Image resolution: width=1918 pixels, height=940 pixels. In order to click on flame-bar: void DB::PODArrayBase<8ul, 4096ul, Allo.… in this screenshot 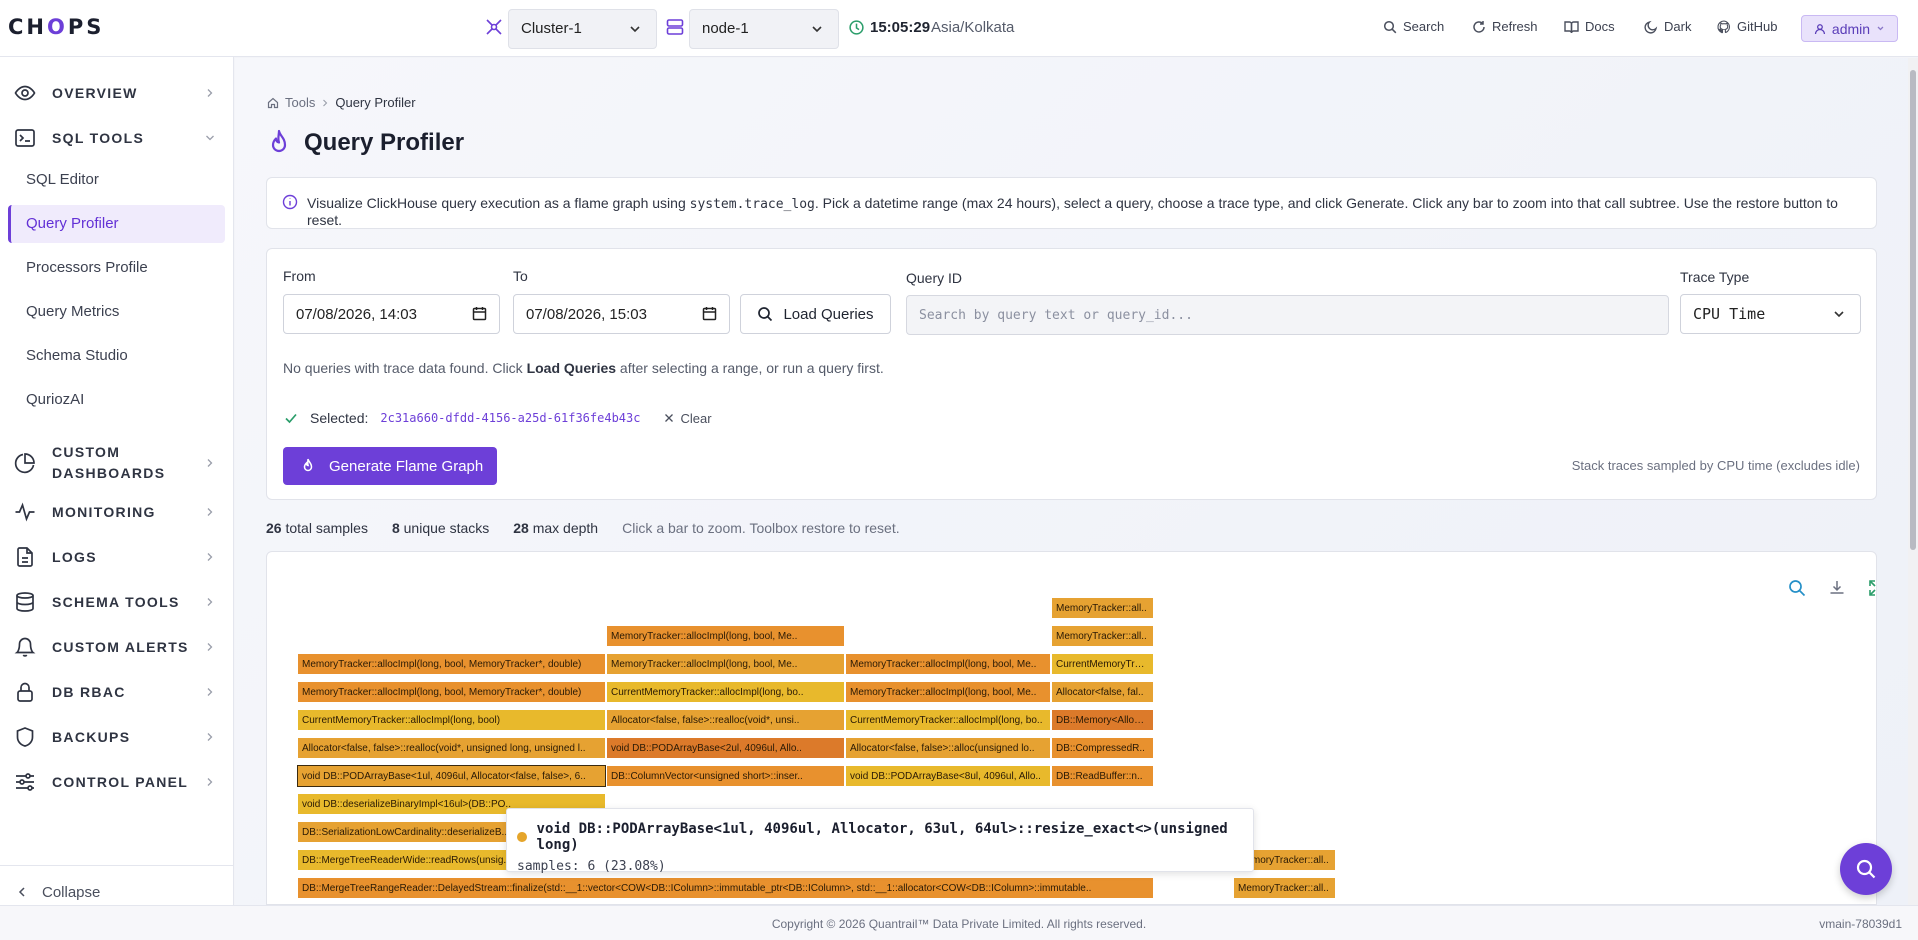, I will do `click(948, 776)`.